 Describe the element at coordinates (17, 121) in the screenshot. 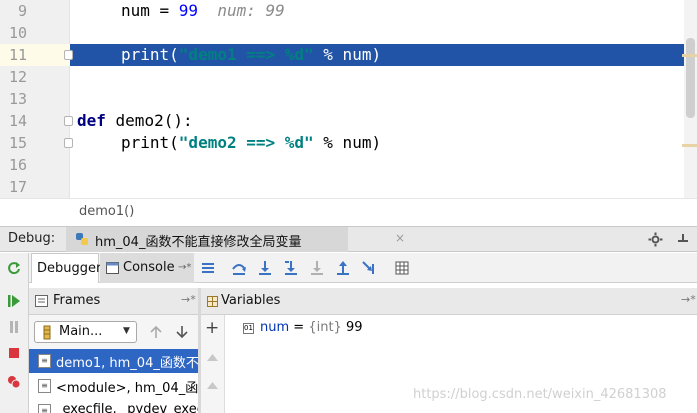

I see `line-number: 14` at that location.